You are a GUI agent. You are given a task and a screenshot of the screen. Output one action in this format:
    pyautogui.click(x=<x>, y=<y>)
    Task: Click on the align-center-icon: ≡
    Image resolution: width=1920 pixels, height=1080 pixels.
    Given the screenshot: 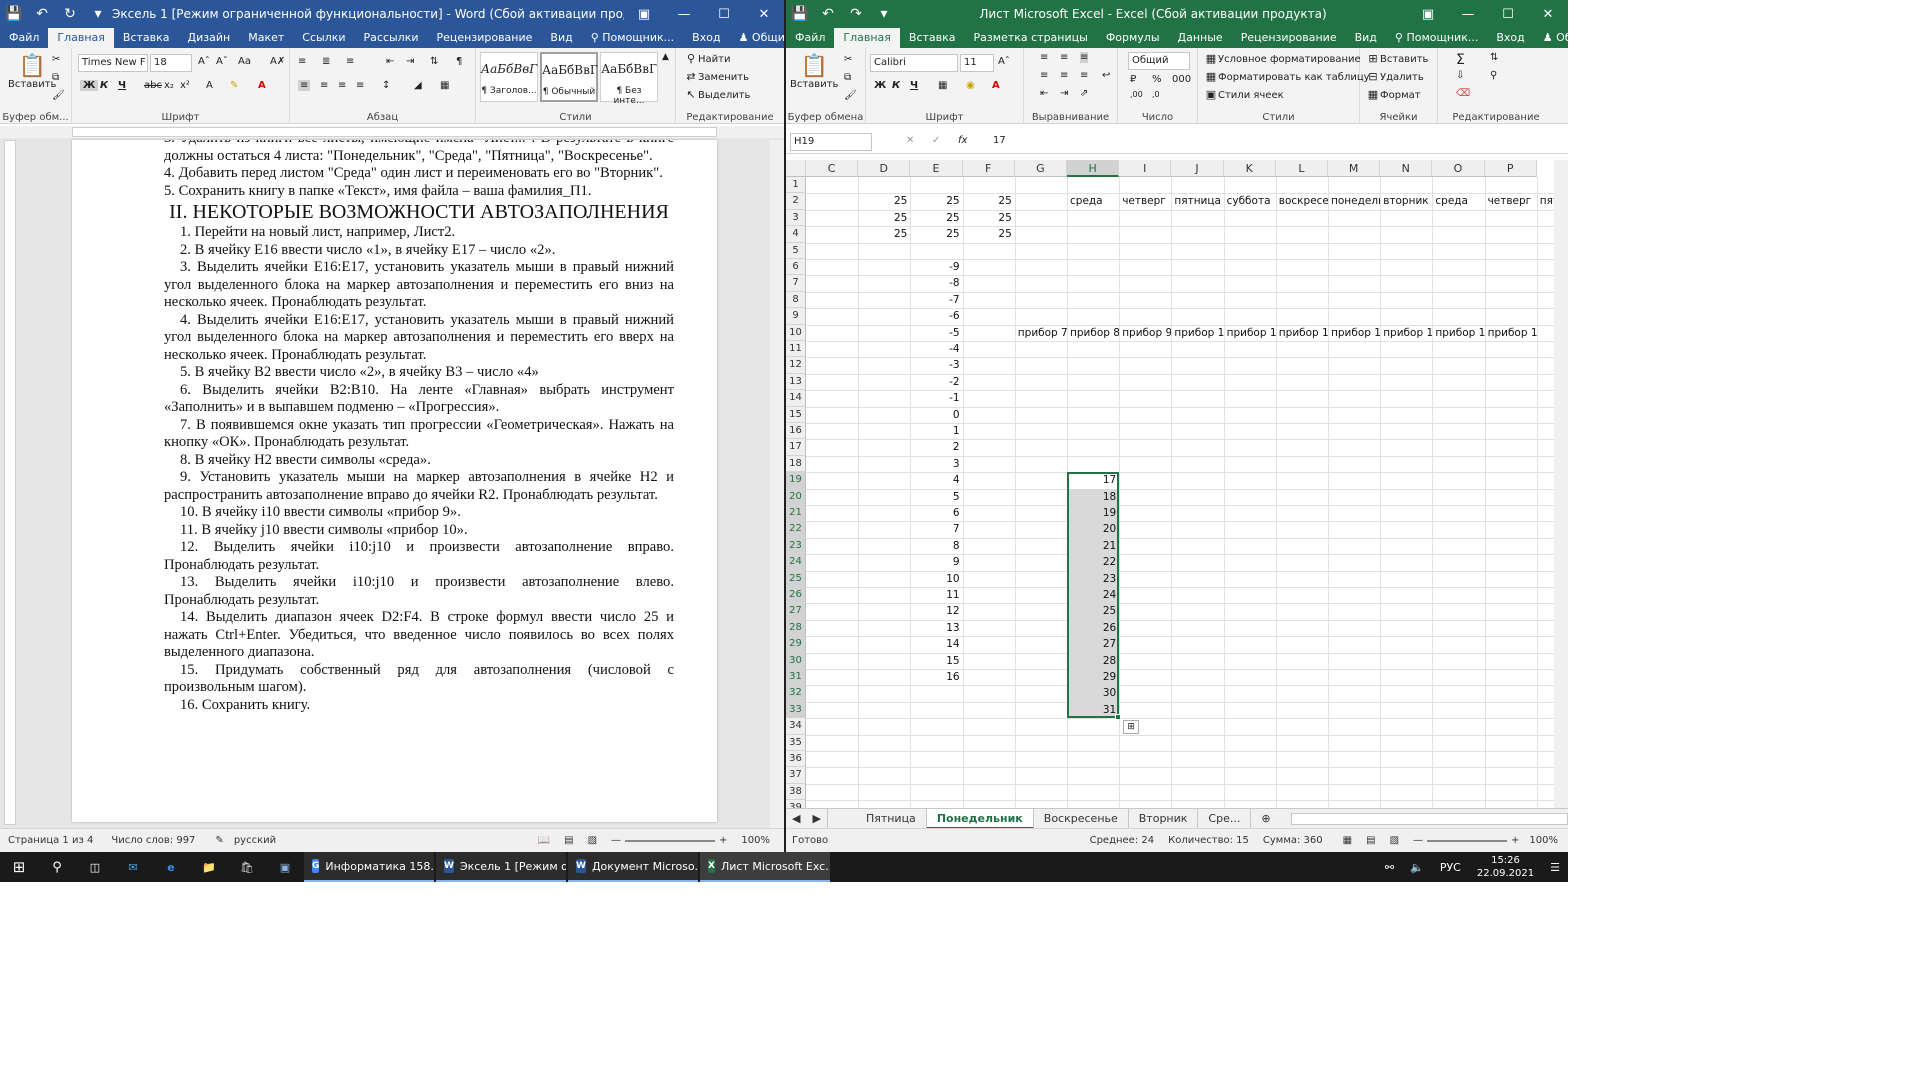 What is the action you would take?
    pyautogui.click(x=1064, y=75)
    